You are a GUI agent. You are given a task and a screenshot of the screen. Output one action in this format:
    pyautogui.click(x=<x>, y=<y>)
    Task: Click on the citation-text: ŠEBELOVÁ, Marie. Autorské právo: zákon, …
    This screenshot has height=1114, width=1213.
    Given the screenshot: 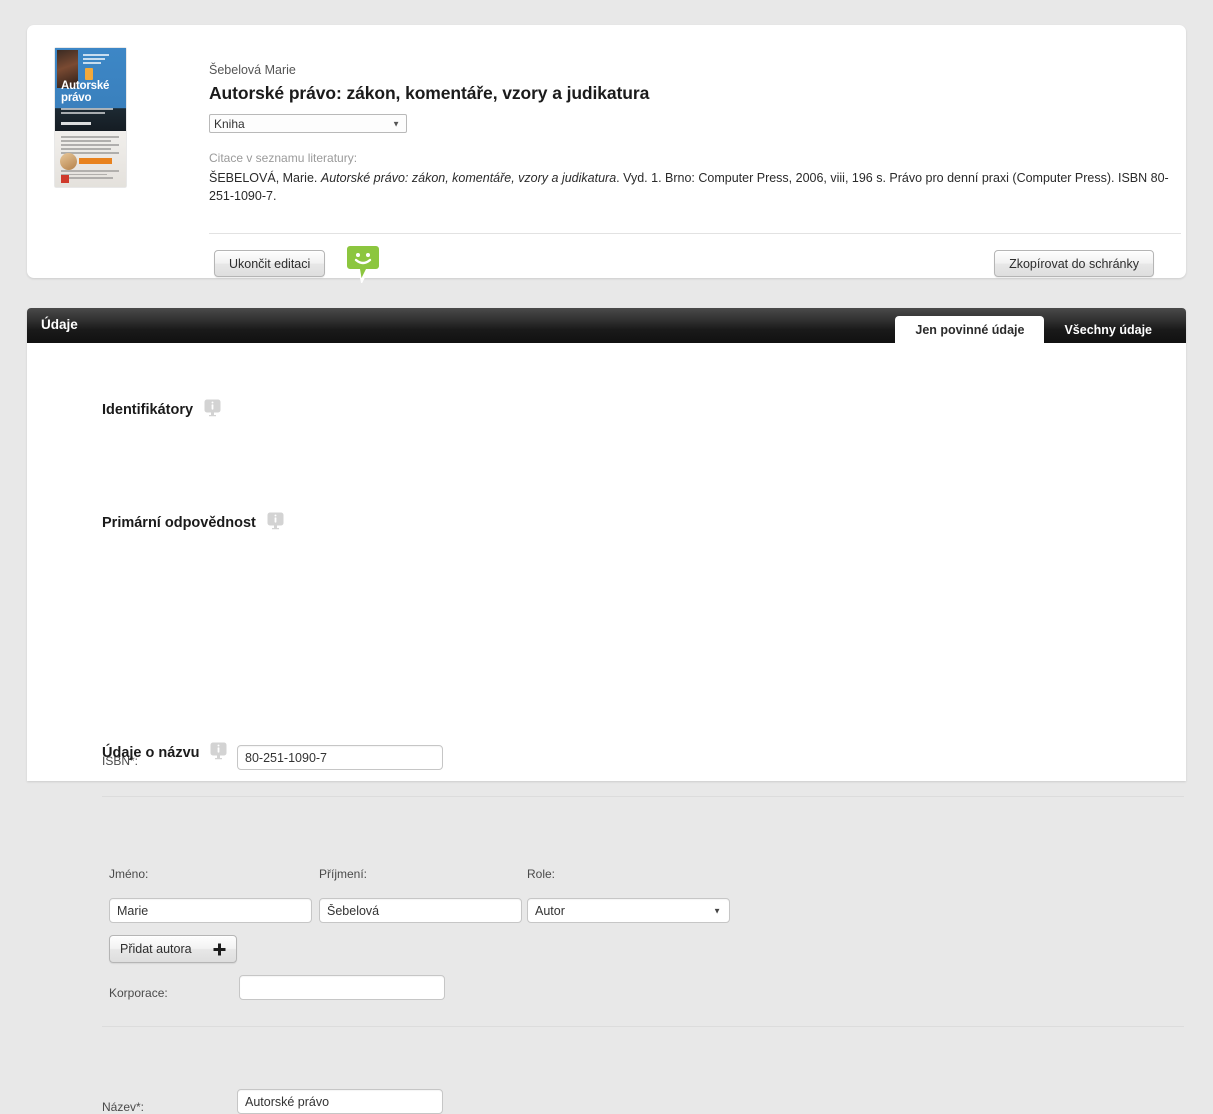 What is the action you would take?
    pyautogui.click(x=695, y=187)
    